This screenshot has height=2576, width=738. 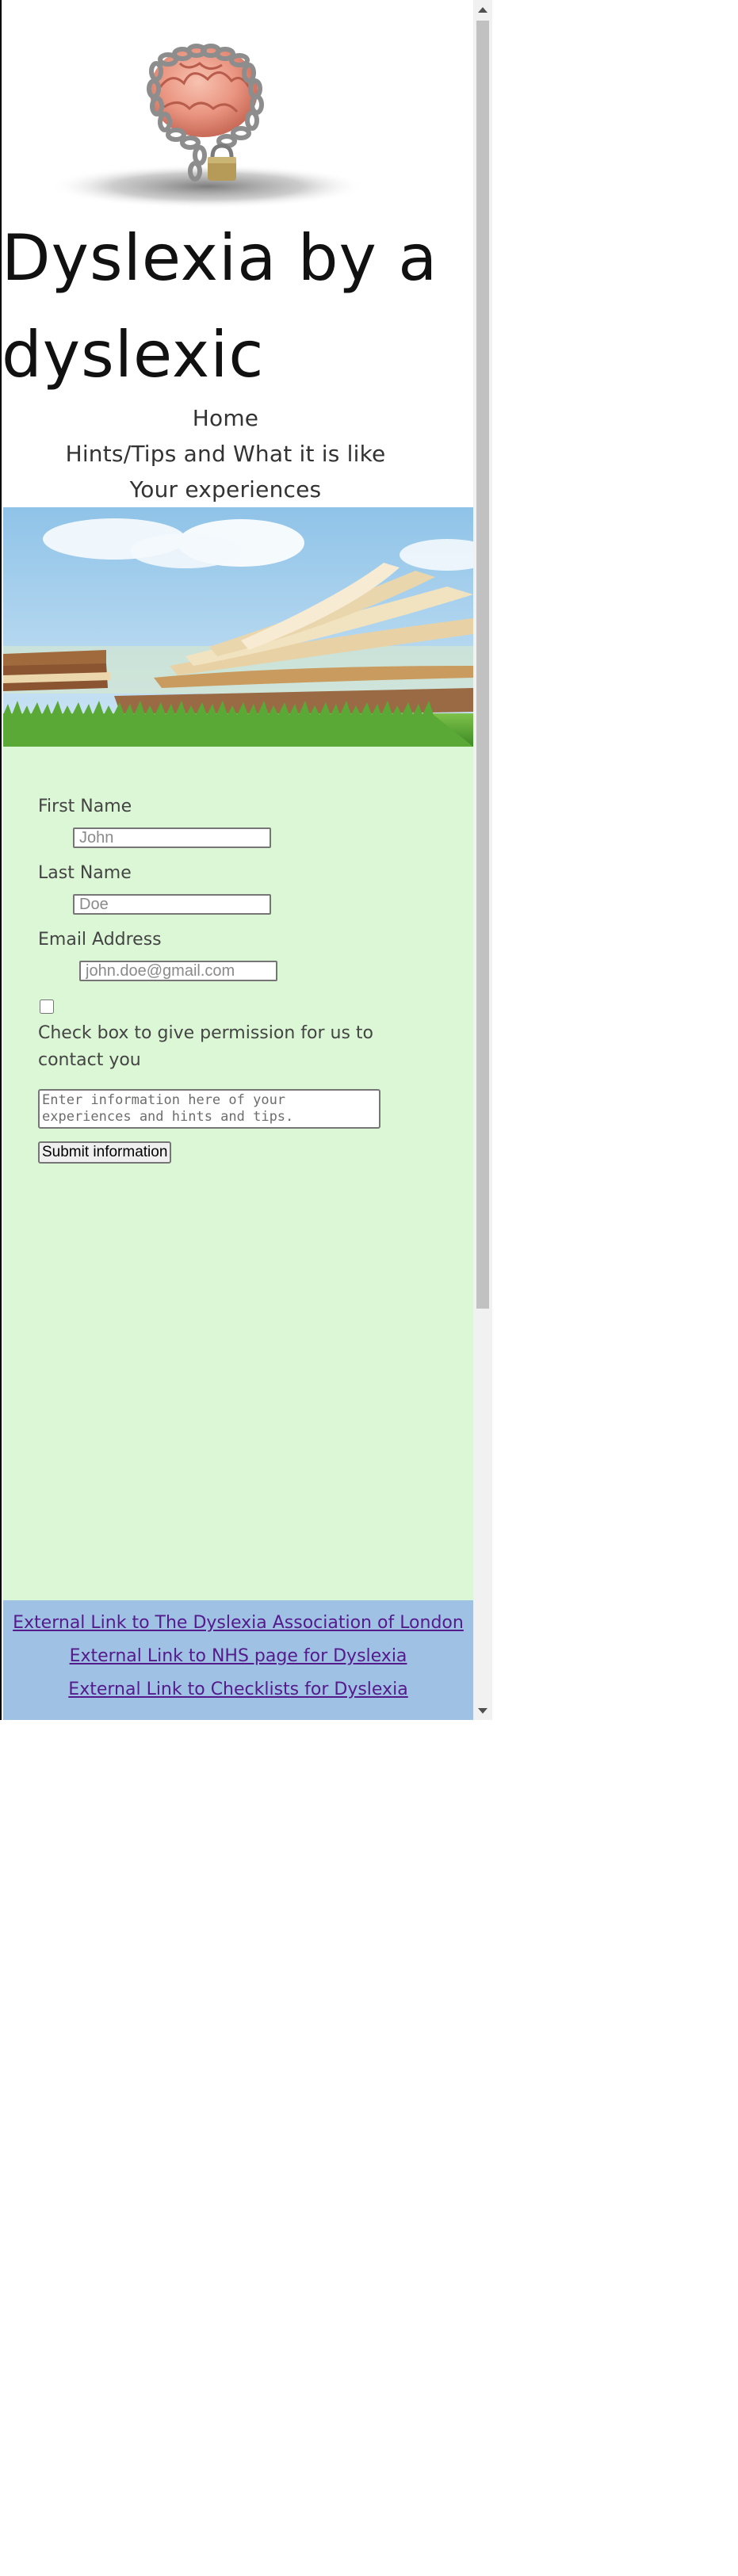 I want to click on last-name-input, so click(x=172, y=904).